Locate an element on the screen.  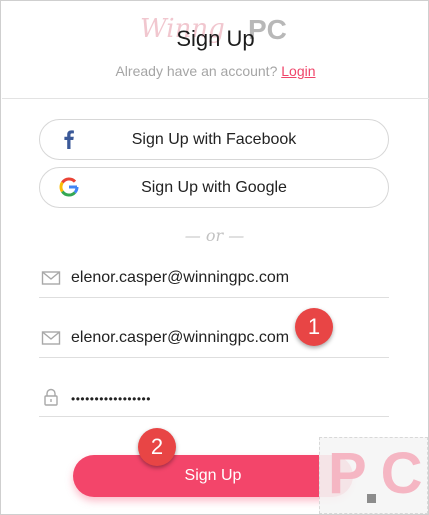
corner-logo-dot is located at coordinates (371, 498).